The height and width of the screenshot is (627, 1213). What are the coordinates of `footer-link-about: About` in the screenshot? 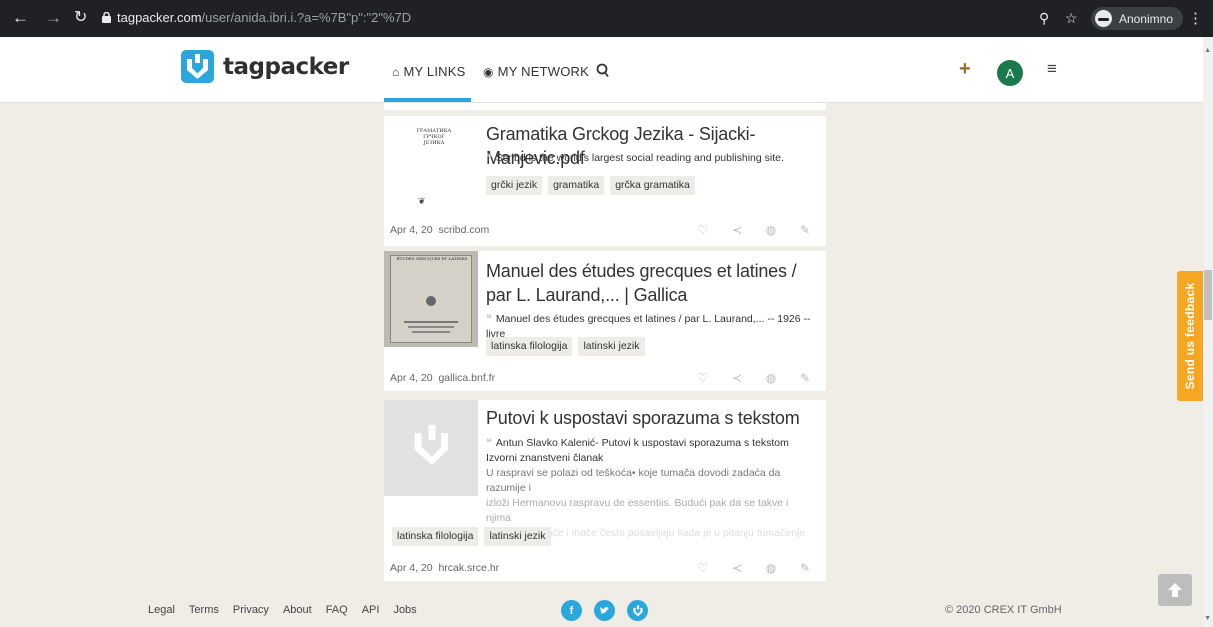 It's located at (297, 610).